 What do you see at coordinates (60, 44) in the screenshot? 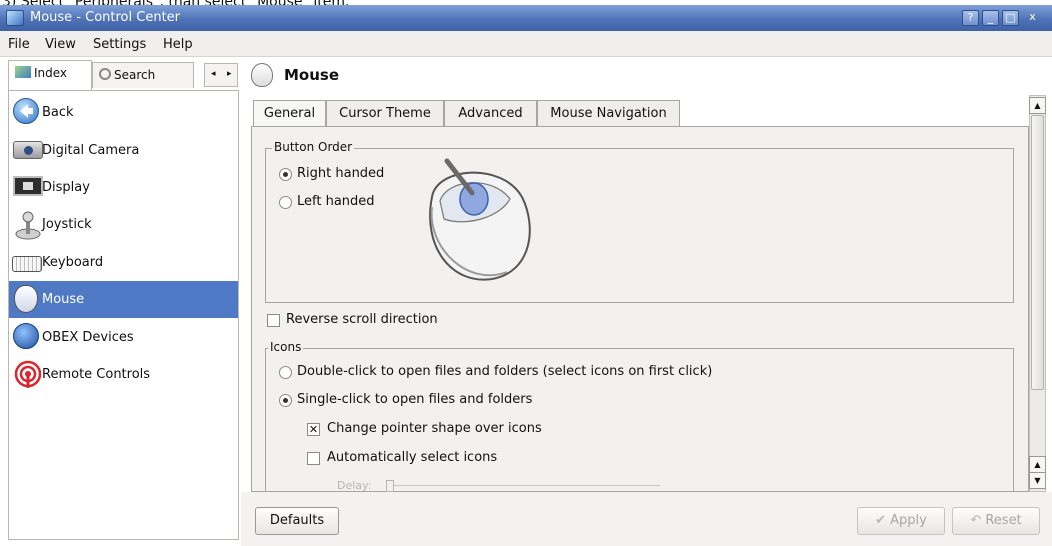
I see `menu-view: View` at bounding box center [60, 44].